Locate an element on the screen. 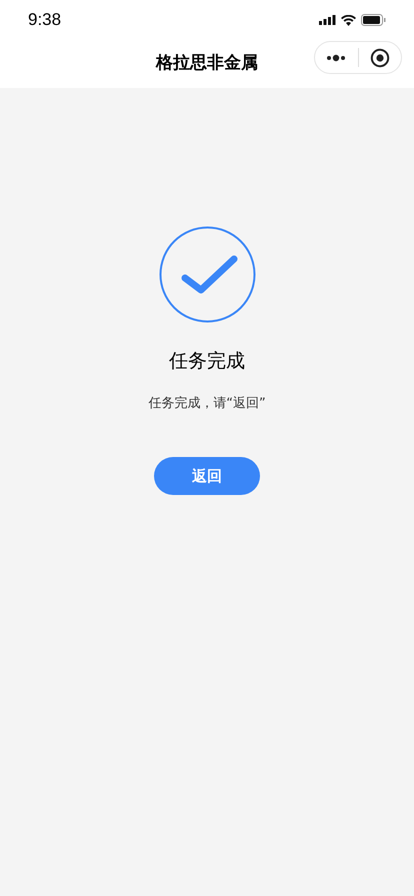 This screenshot has width=414, height=896. wifi-icon is located at coordinates (348, 20).